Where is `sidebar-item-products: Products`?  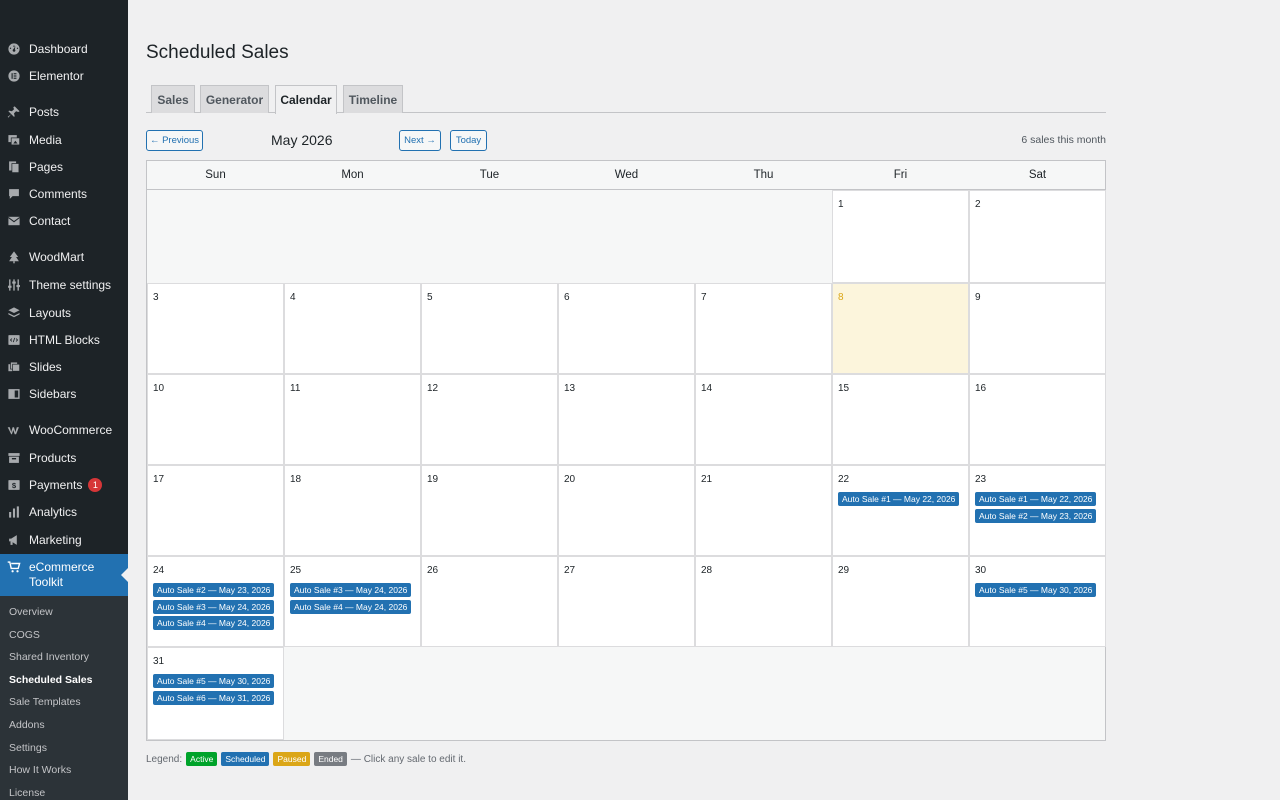 sidebar-item-products: Products is located at coordinates (64, 458).